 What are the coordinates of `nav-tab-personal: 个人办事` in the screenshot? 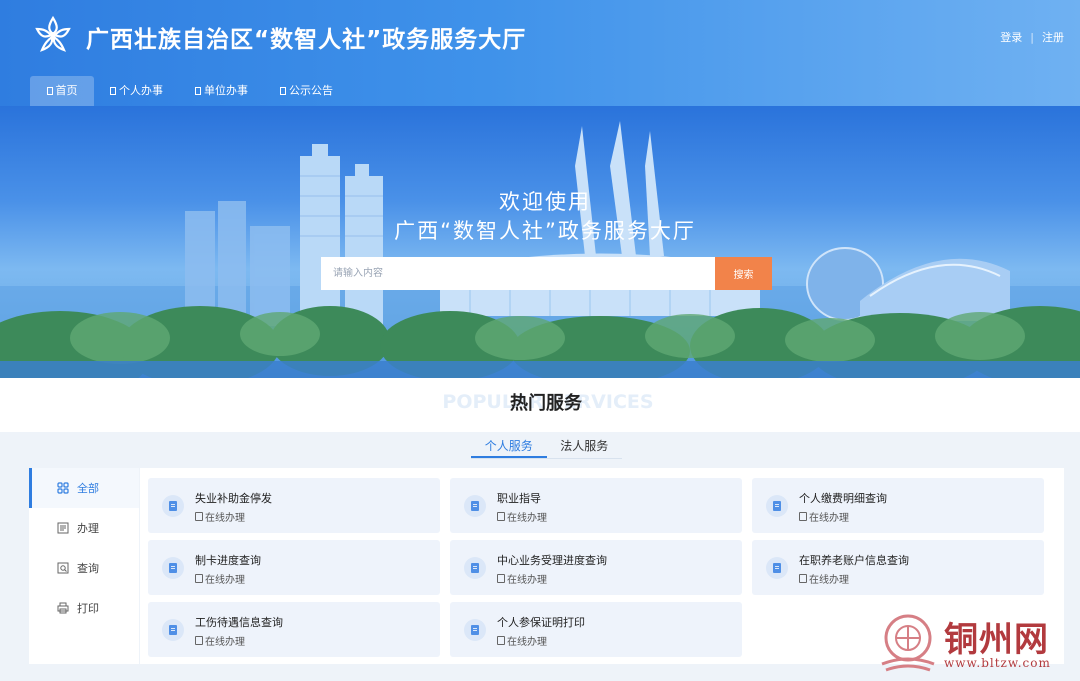 It's located at (136, 91).